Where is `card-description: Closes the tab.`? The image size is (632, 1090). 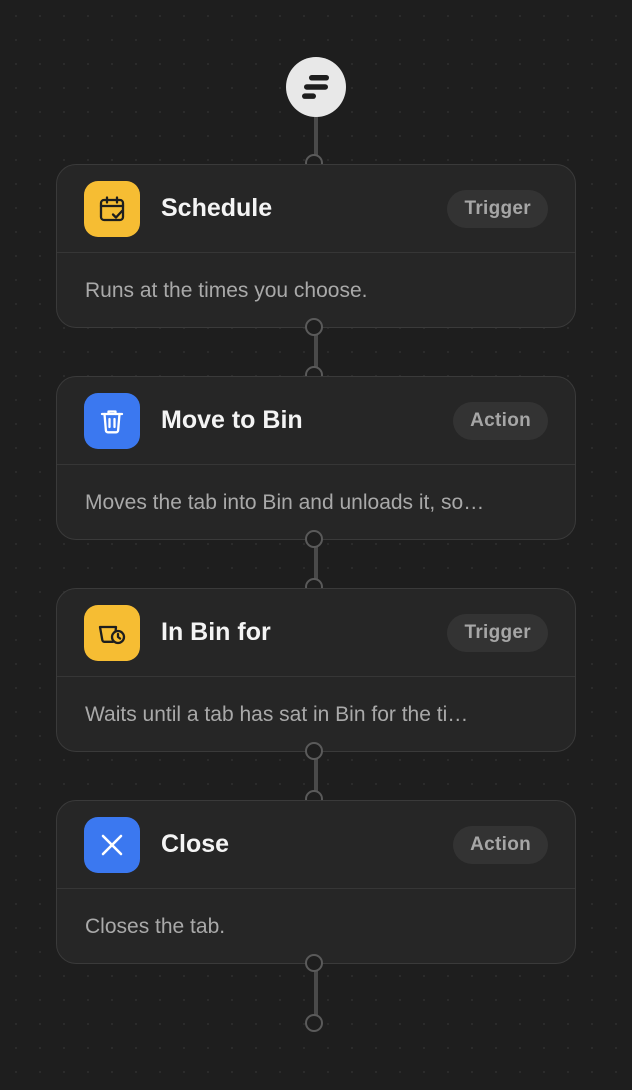
card-description: Closes the tab. is located at coordinates (316, 926).